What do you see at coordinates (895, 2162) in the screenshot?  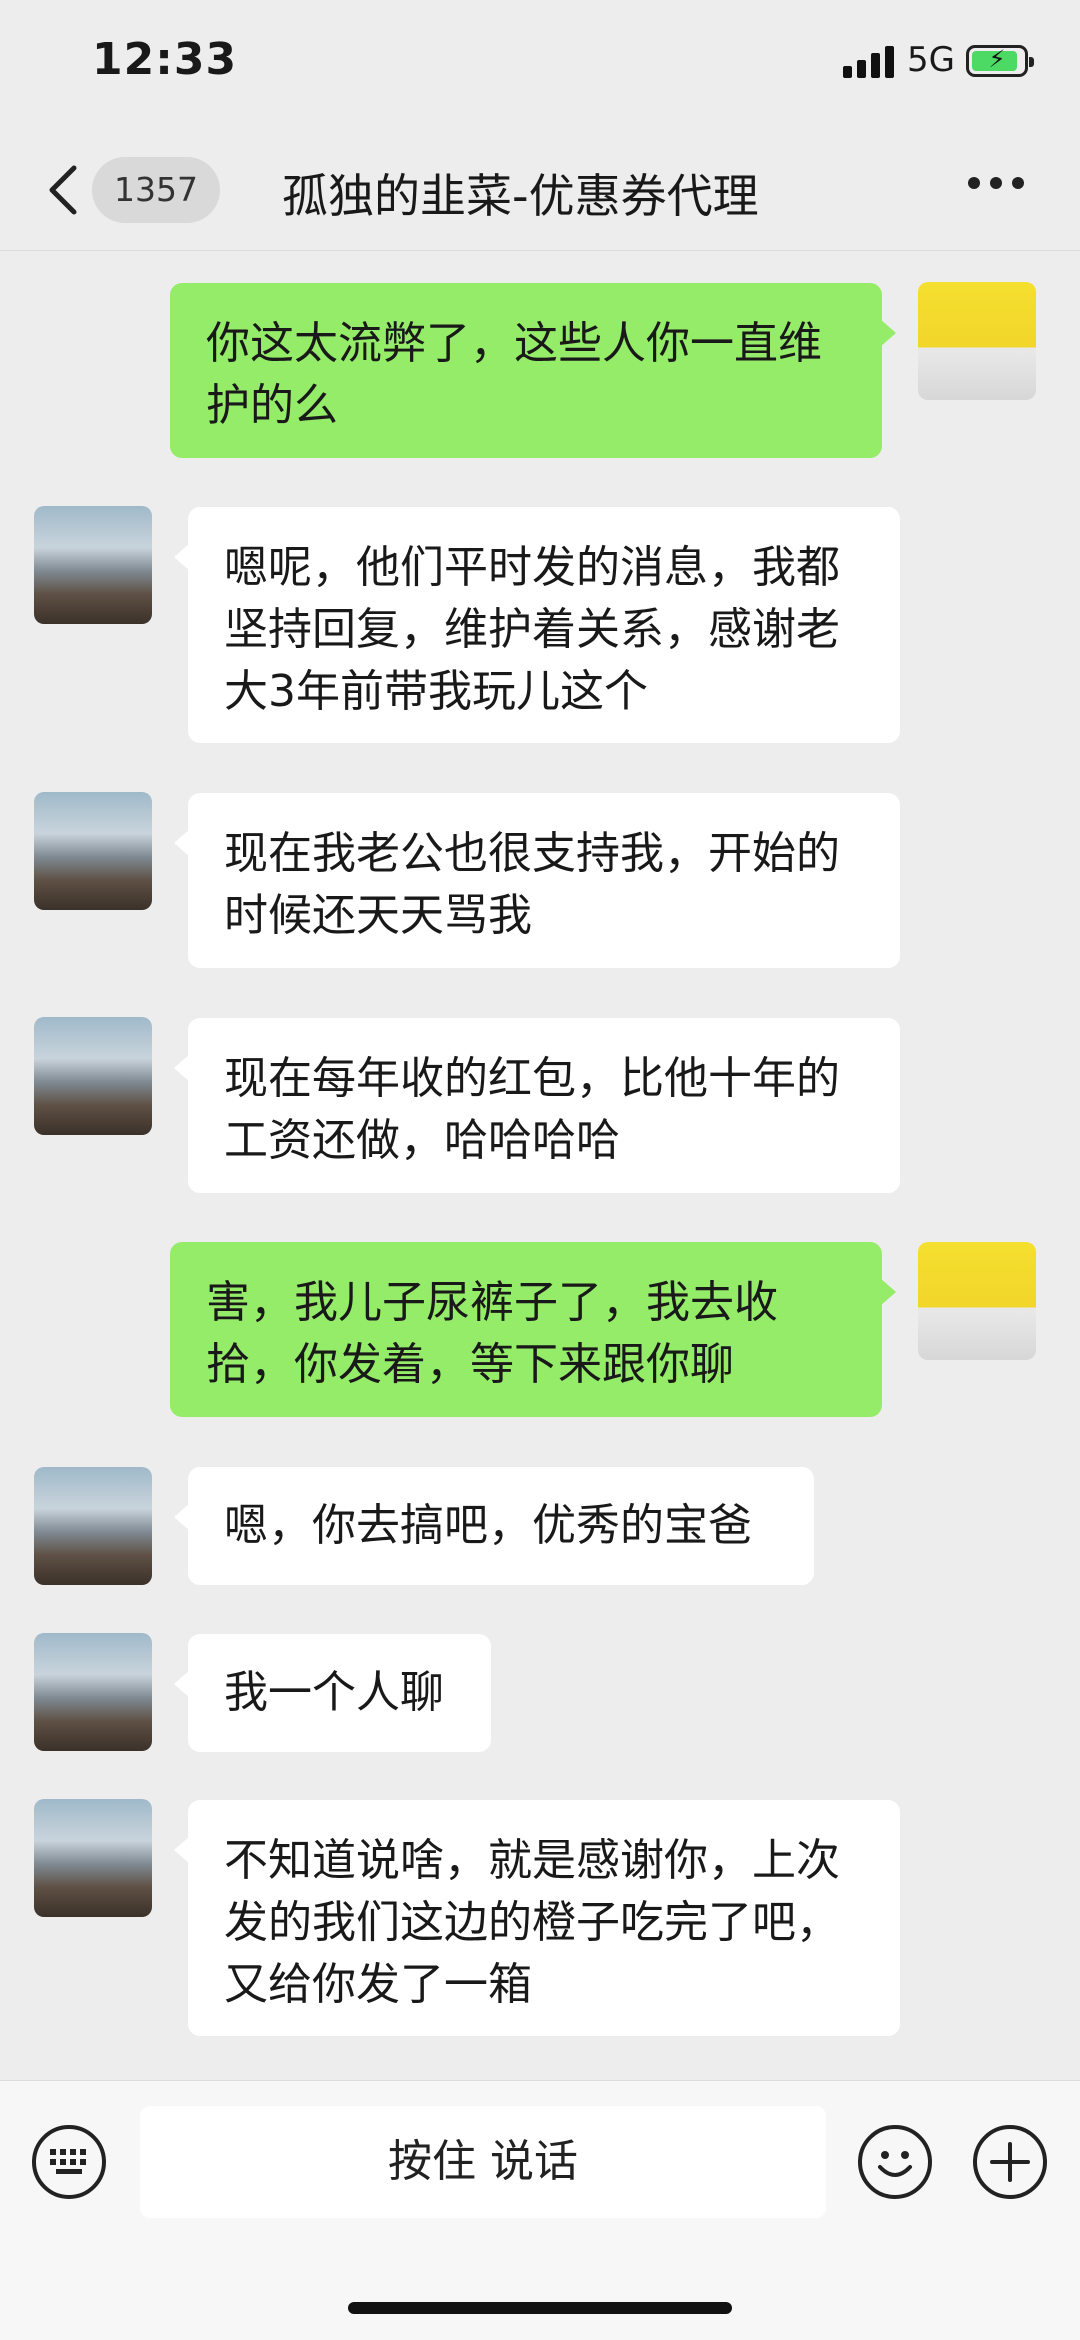 I see `emoji-icon` at bounding box center [895, 2162].